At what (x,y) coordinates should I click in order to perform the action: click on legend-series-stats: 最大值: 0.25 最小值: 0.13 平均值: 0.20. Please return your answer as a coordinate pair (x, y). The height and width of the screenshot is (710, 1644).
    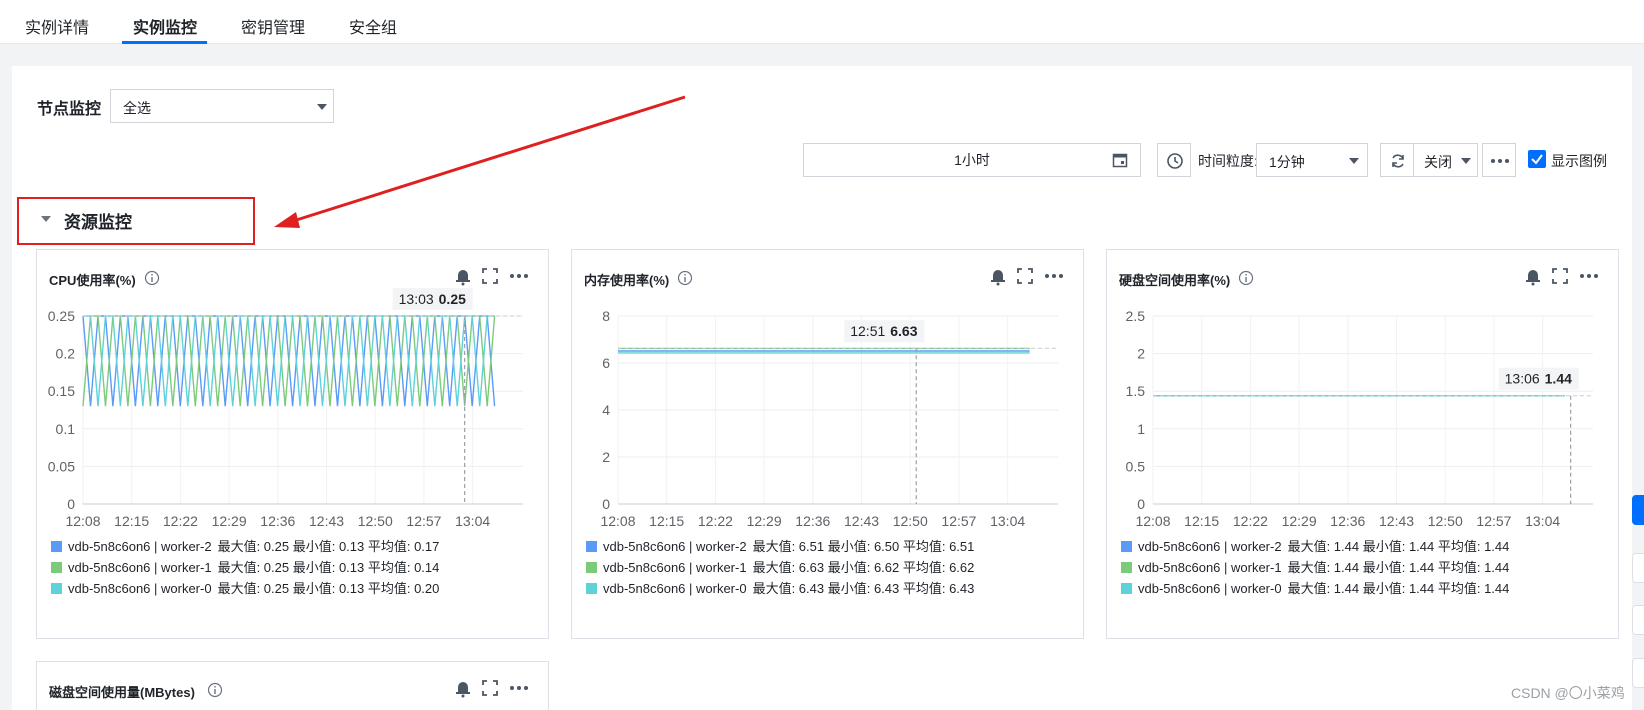
    Looking at the image, I should click on (328, 588).